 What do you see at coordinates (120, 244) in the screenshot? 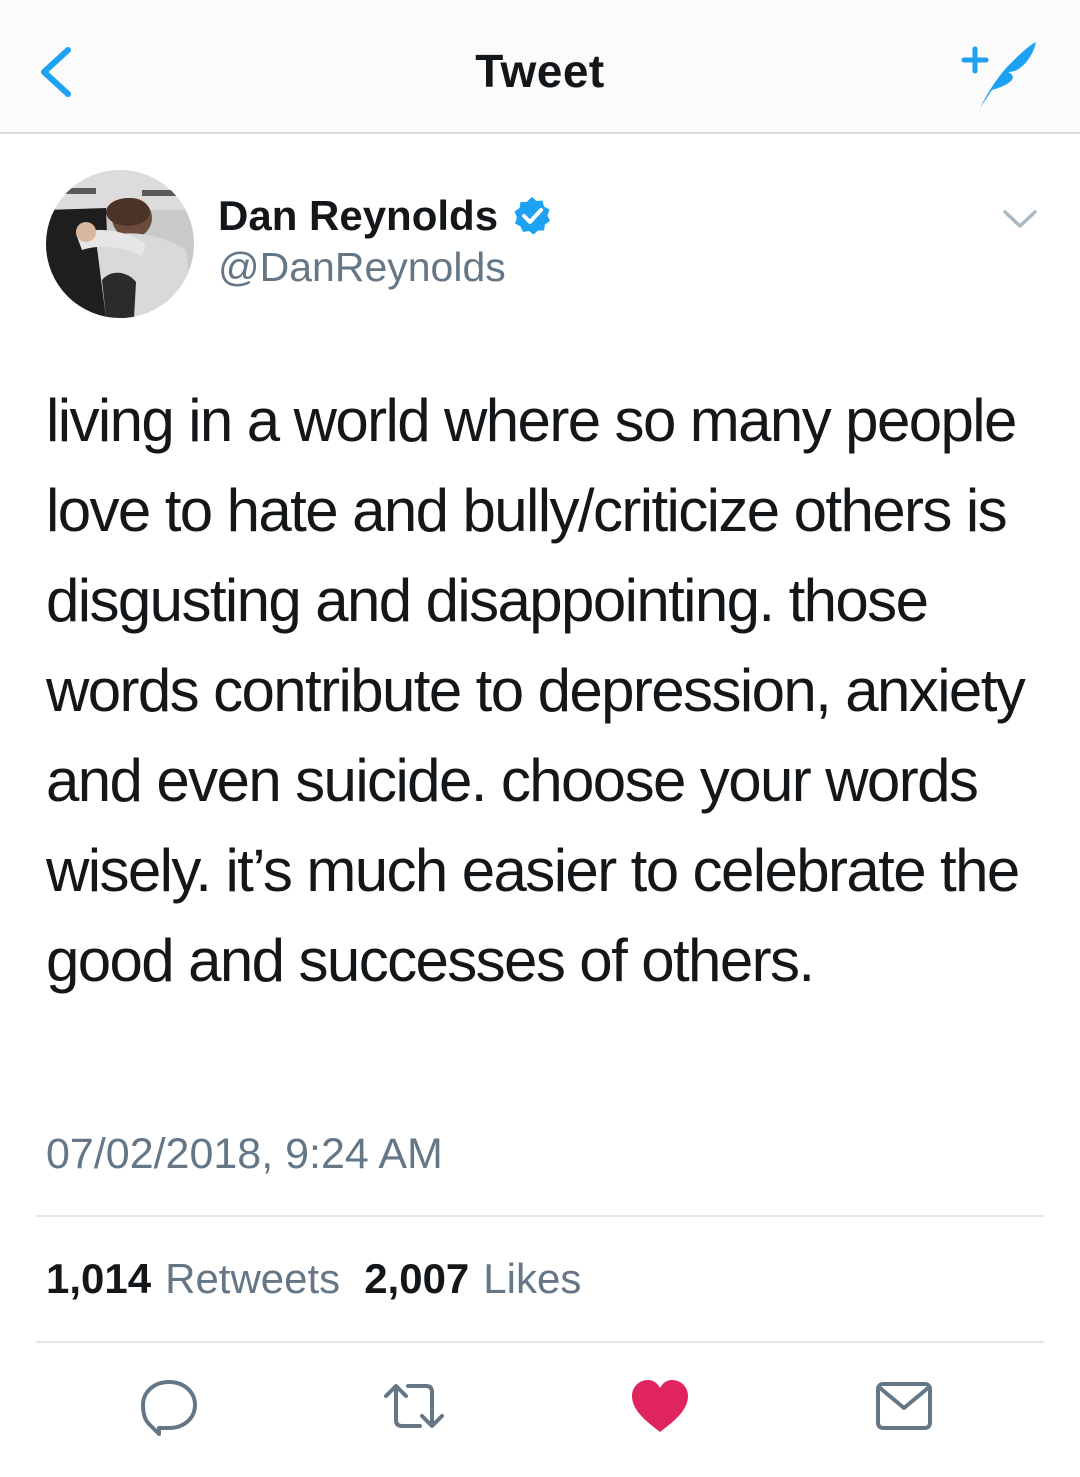
I see `avatar` at bounding box center [120, 244].